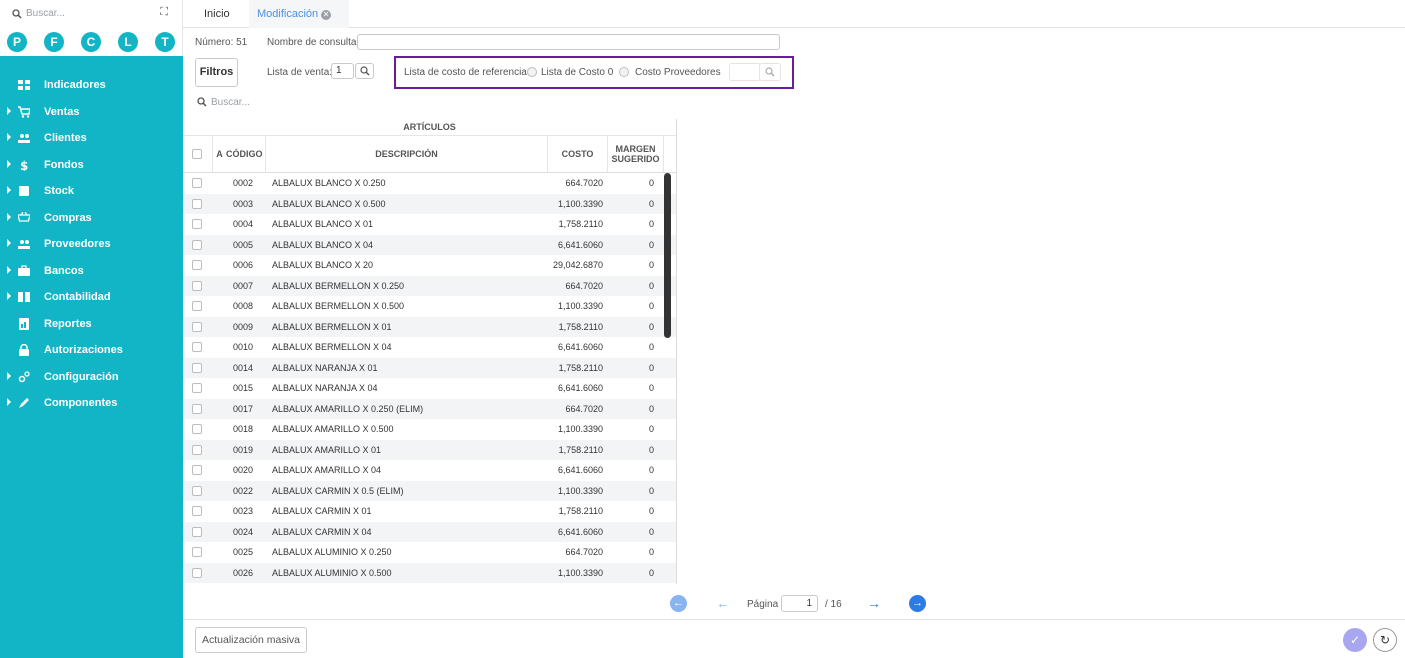 This screenshot has height=658, width=1405. I want to click on quick-access-c: C, so click(91, 42).